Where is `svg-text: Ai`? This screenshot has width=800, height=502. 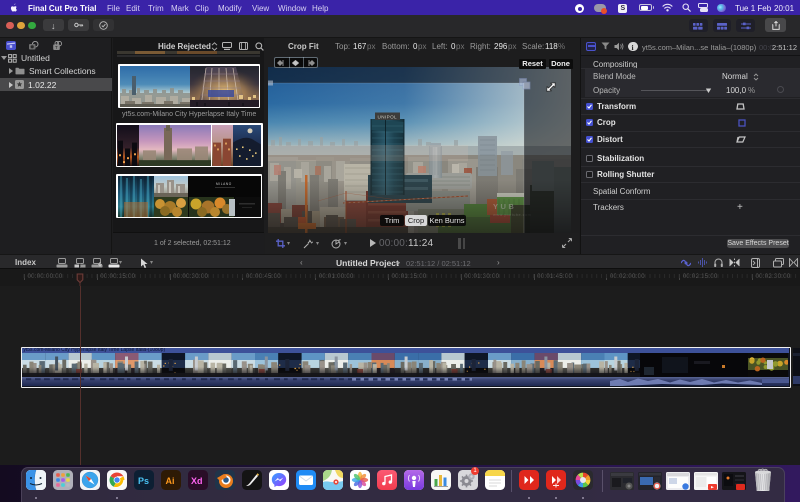
svg-text: Ai is located at coordinates (170, 481).